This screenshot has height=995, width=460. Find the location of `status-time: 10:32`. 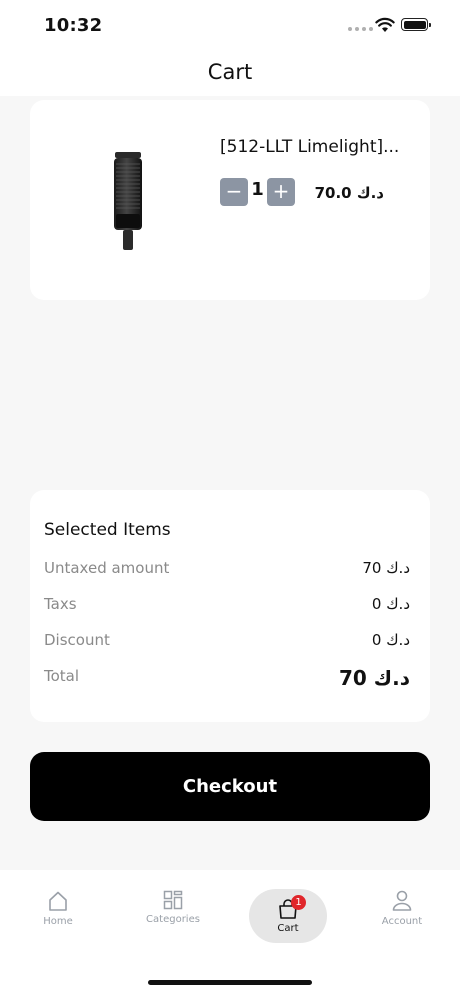

status-time: 10:32 is located at coordinates (73, 25).